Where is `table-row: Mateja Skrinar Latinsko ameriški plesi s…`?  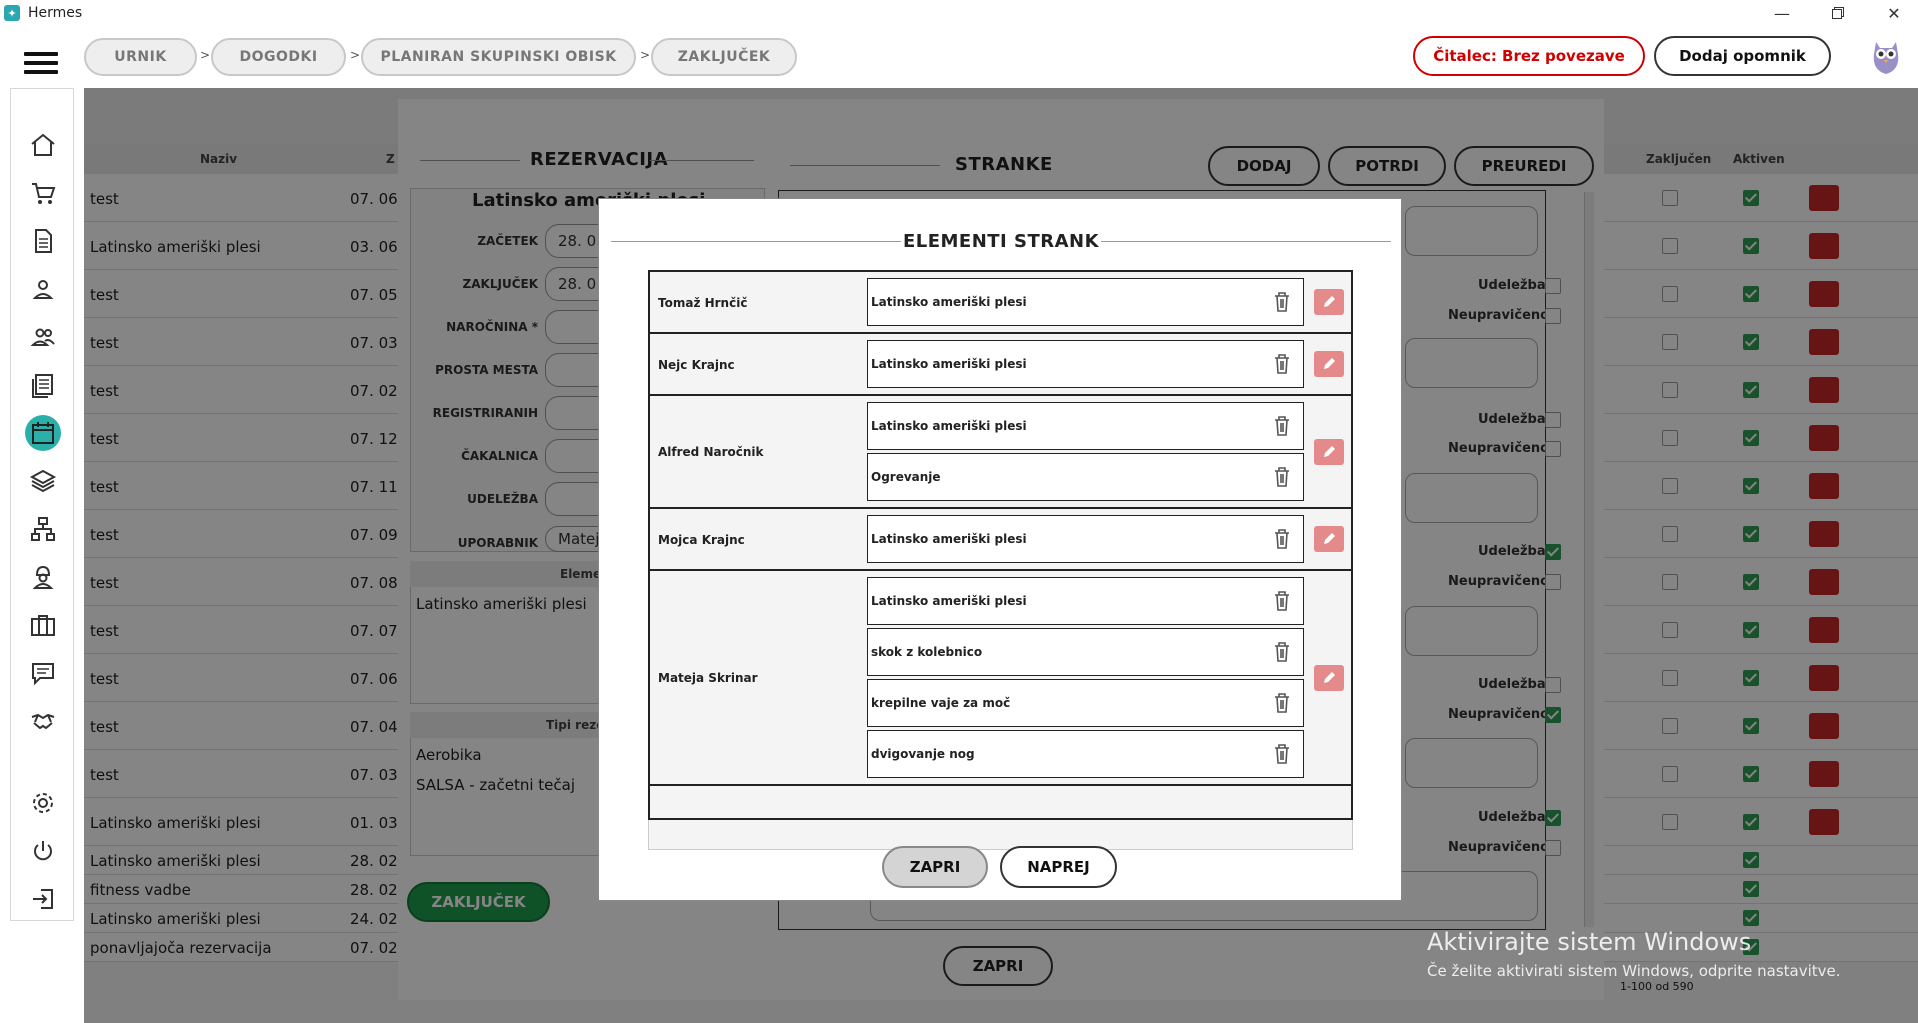
table-row: Mateja Skrinar Latinsko ameriški plesi s… is located at coordinates (1000, 678).